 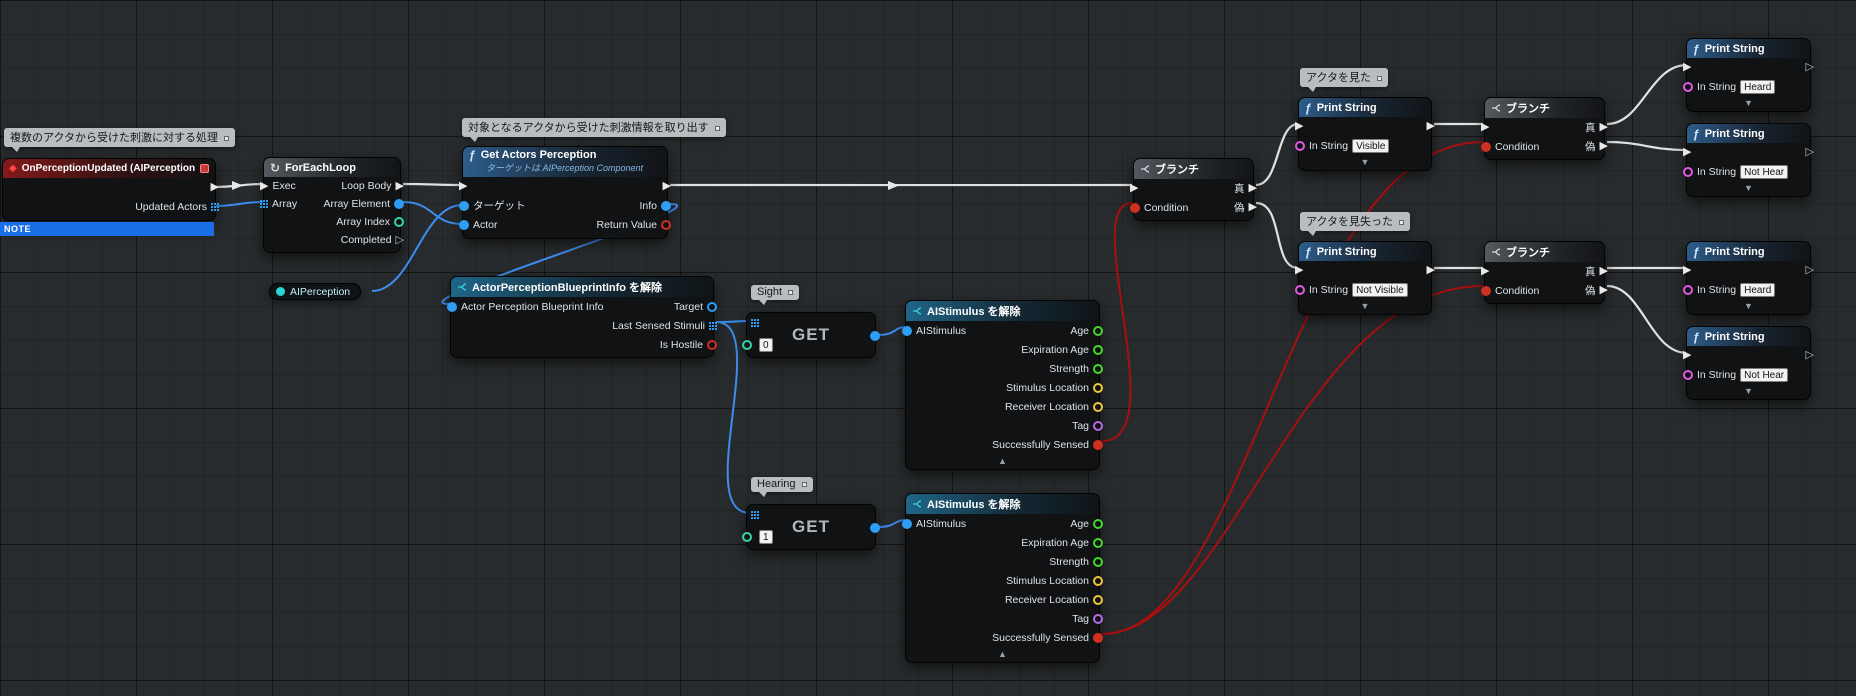 What do you see at coordinates (594, 130) in the screenshot?
I see `comment-bubble-extract-stimulus: 対象となるアクタから受けた刺激情報を取り出す` at bounding box center [594, 130].